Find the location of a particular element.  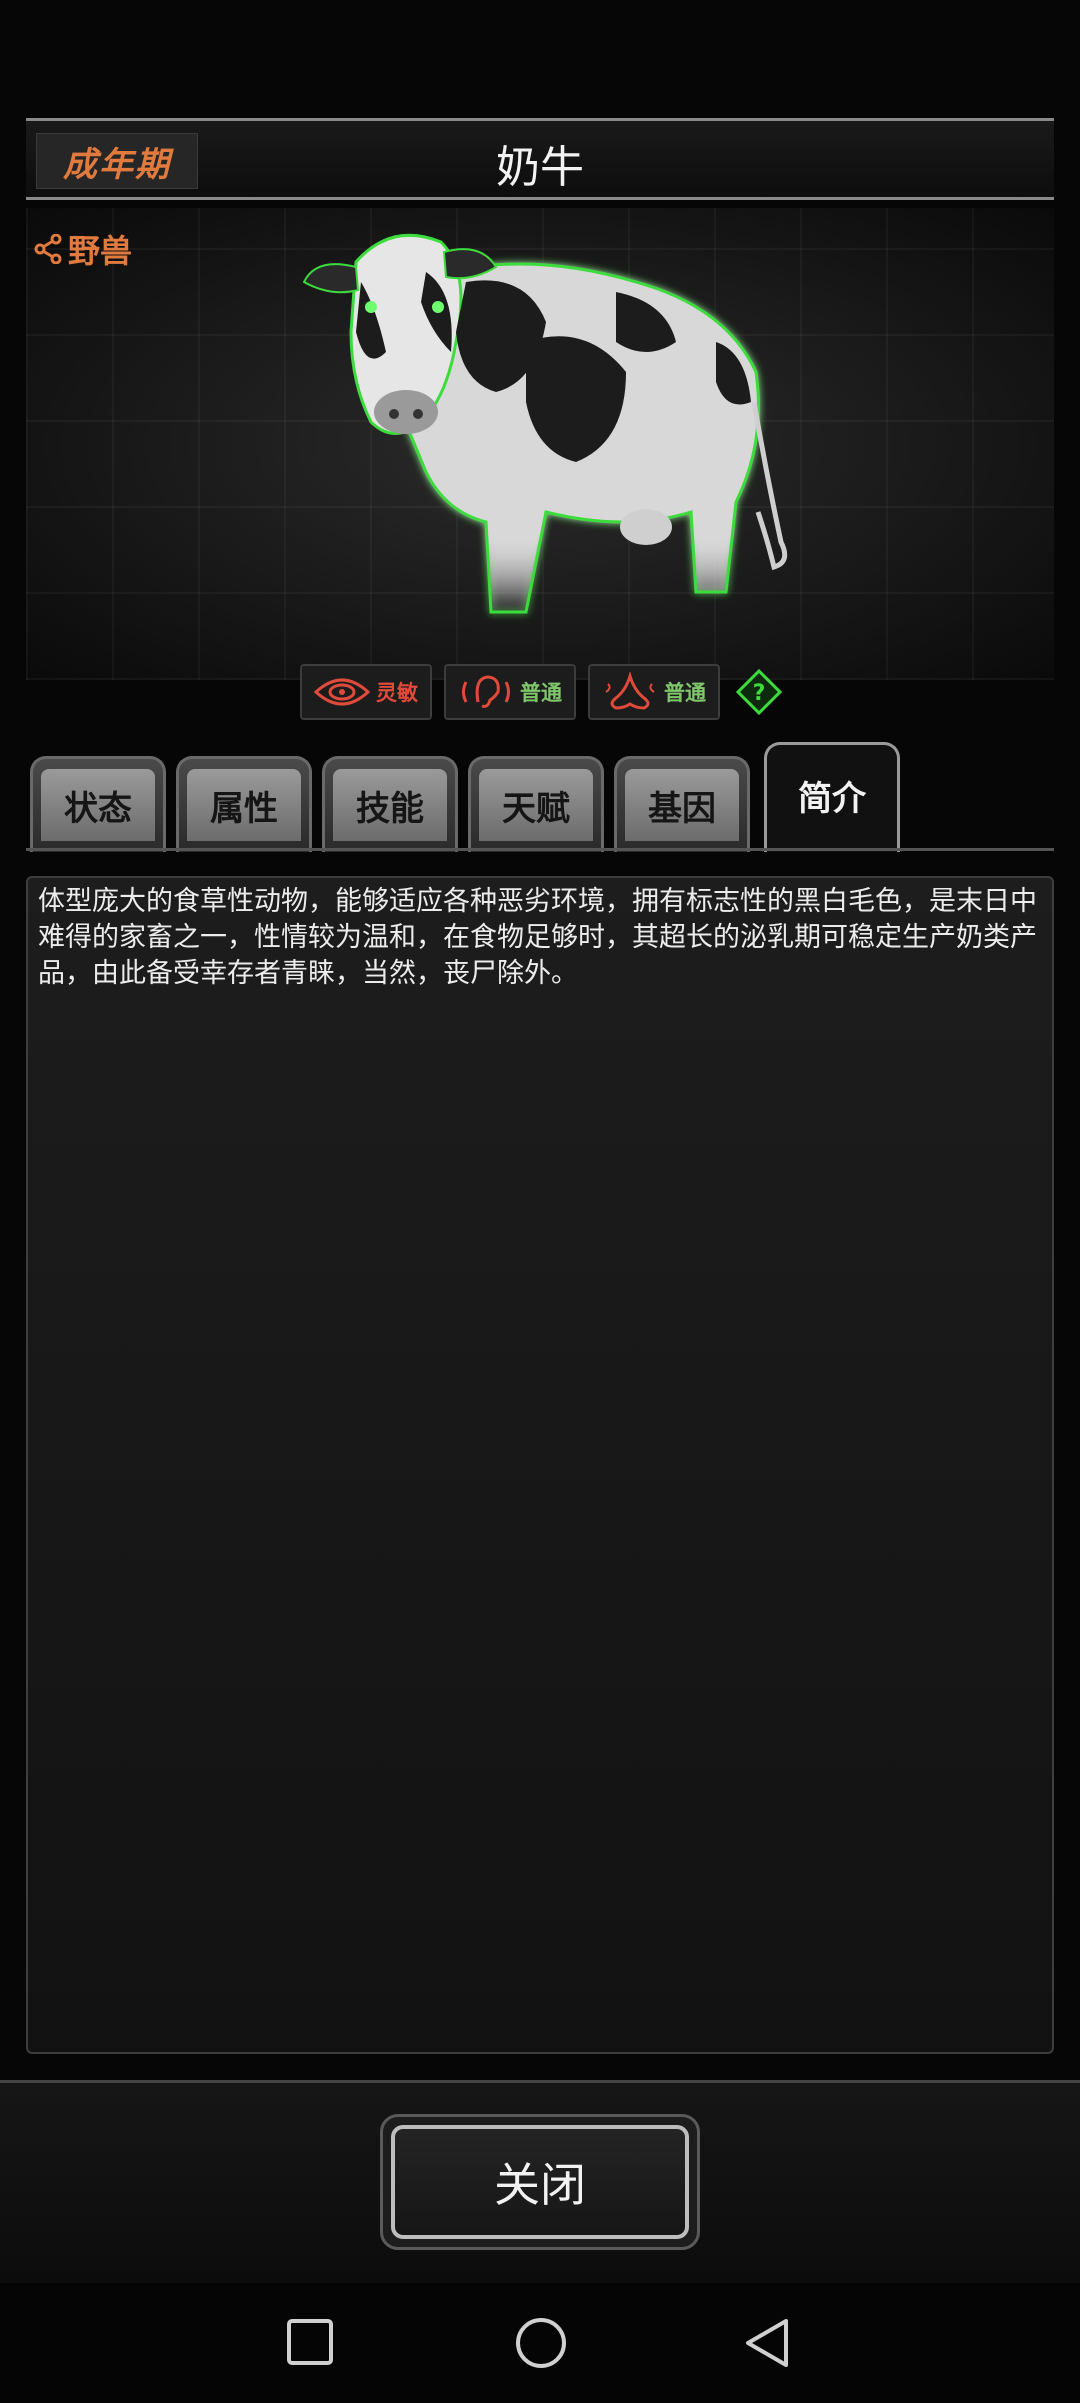

tab-genes: 基因 is located at coordinates (682, 804).